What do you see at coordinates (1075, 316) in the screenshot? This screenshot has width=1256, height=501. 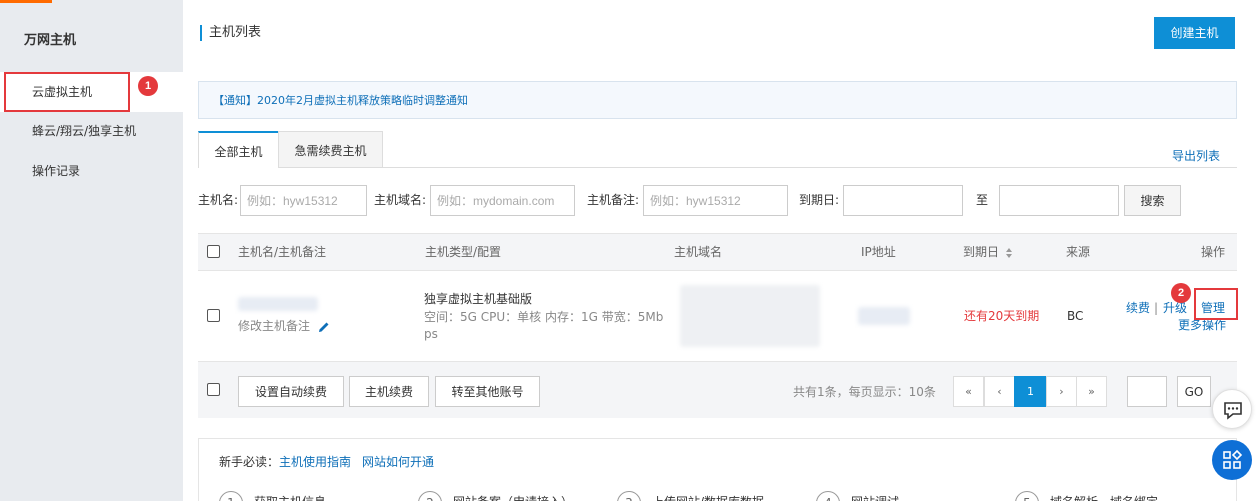 I see `host-source: BC` at bounding box center [1075, 316].